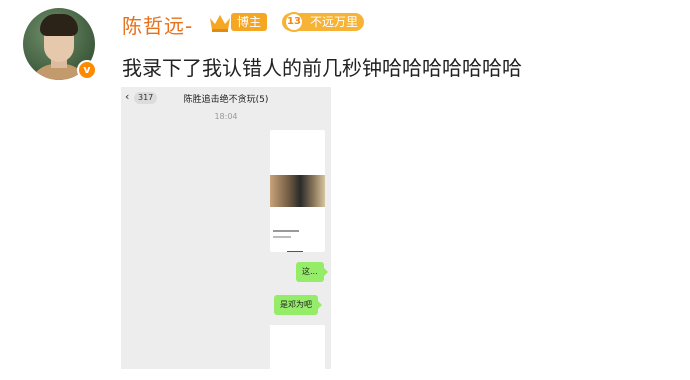 The width and height of the screenshot is (690, 380). What do you see at coordinates (297, 347) in the screenshot?
I see `shared-card` at bounding box center [297, 347].